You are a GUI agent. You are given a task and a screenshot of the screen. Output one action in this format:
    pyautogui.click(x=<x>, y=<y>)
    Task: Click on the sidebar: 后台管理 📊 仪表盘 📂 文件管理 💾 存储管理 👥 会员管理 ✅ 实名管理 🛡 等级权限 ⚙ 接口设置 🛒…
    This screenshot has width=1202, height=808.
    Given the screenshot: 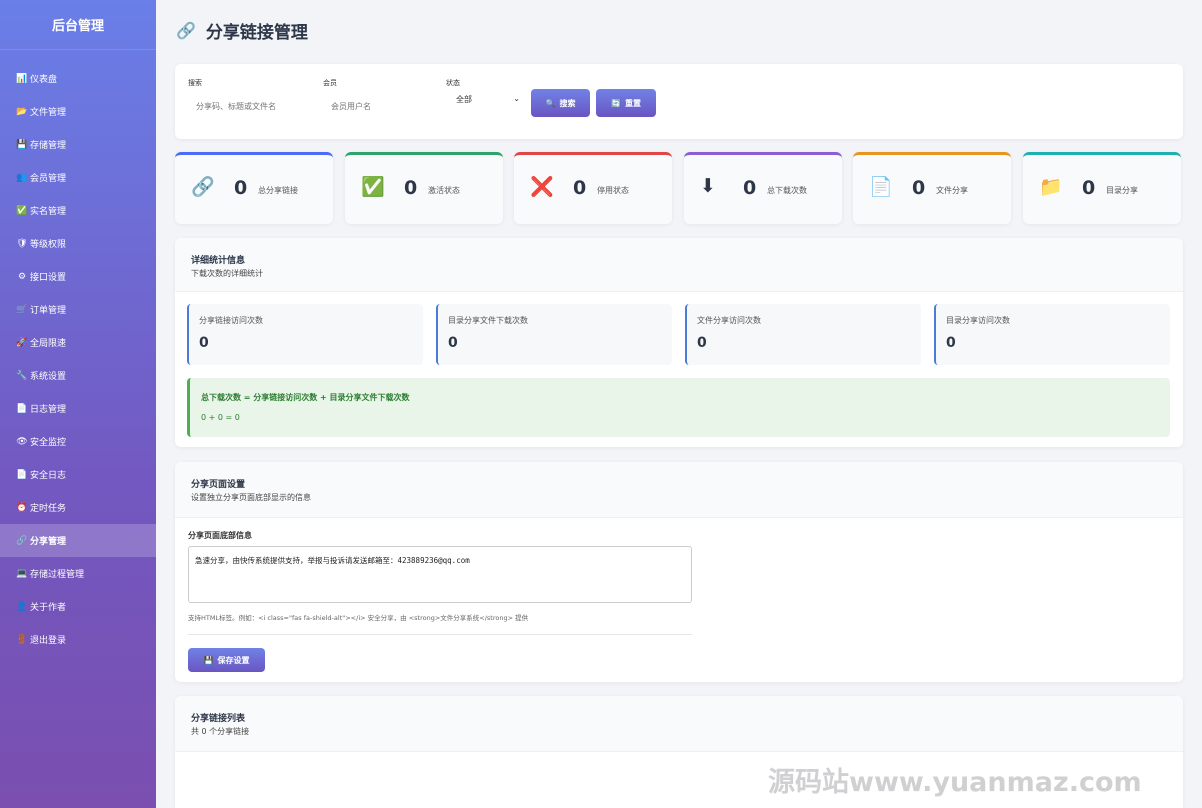 What is the action you would take?
    pyautogui.click(x=78, y=404)
    